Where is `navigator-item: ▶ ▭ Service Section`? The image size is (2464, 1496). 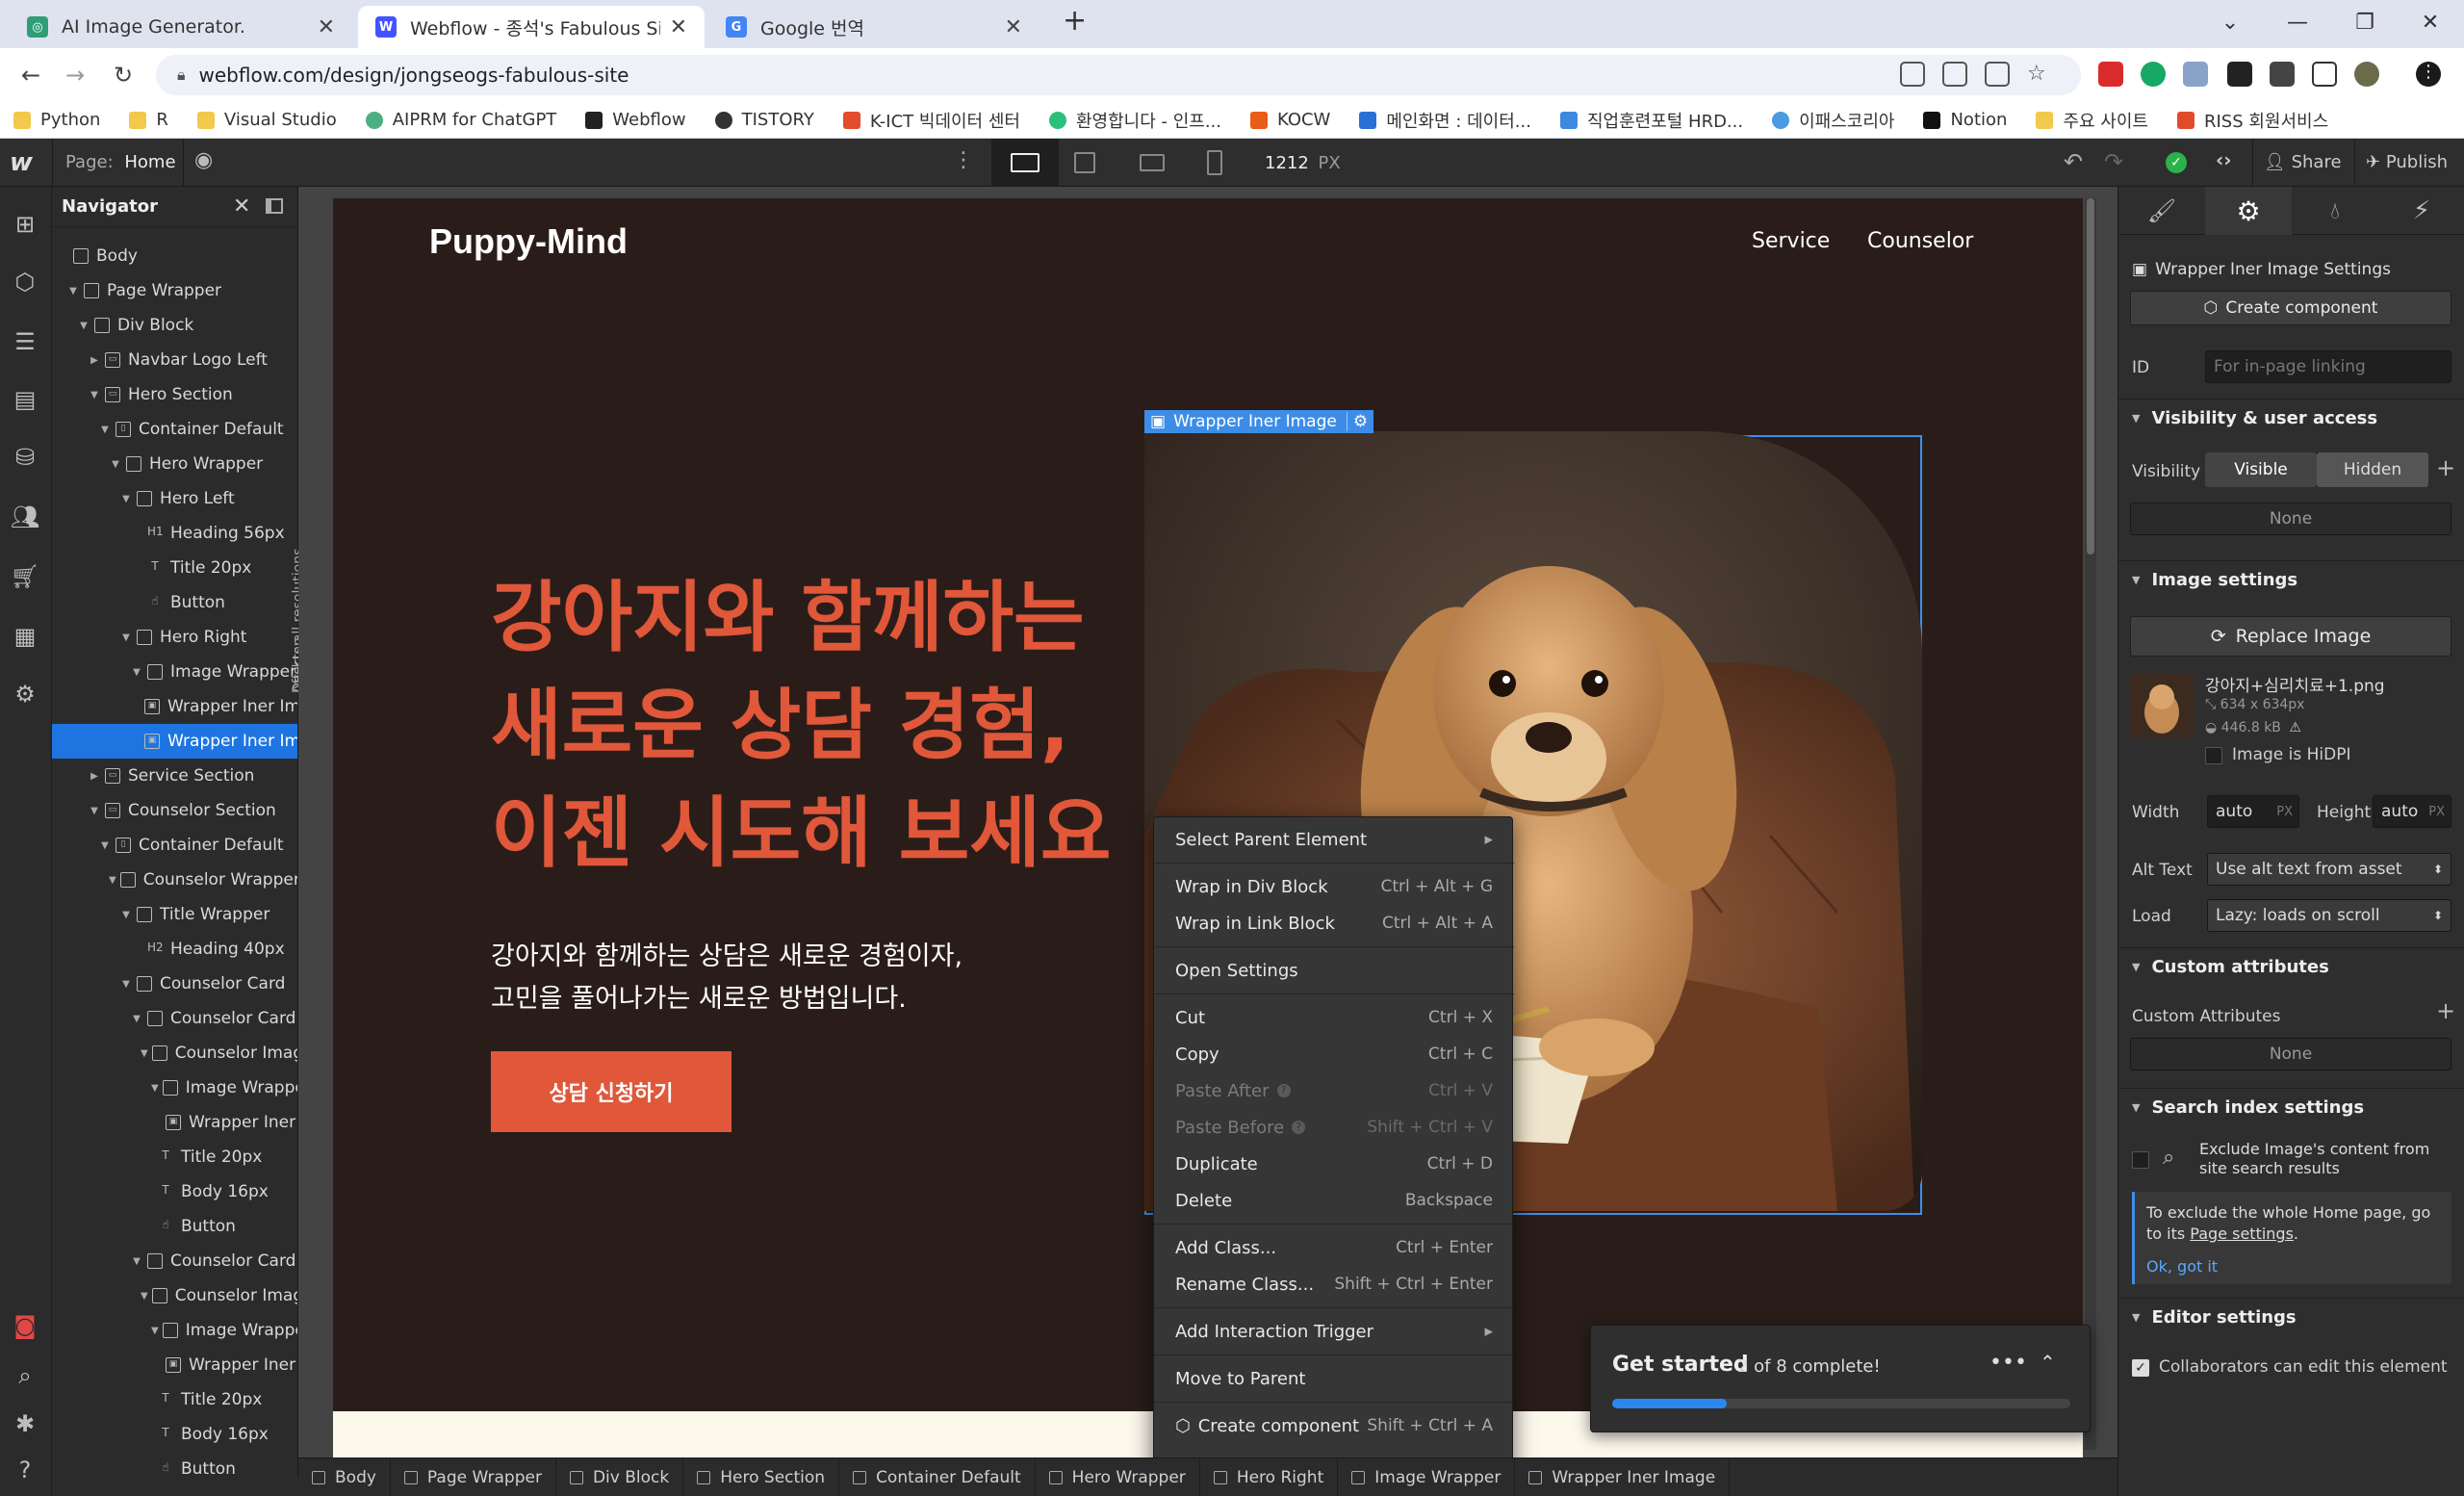 navigator-item: ▶ ▭ Service Section is located at coordinates (174, 776).